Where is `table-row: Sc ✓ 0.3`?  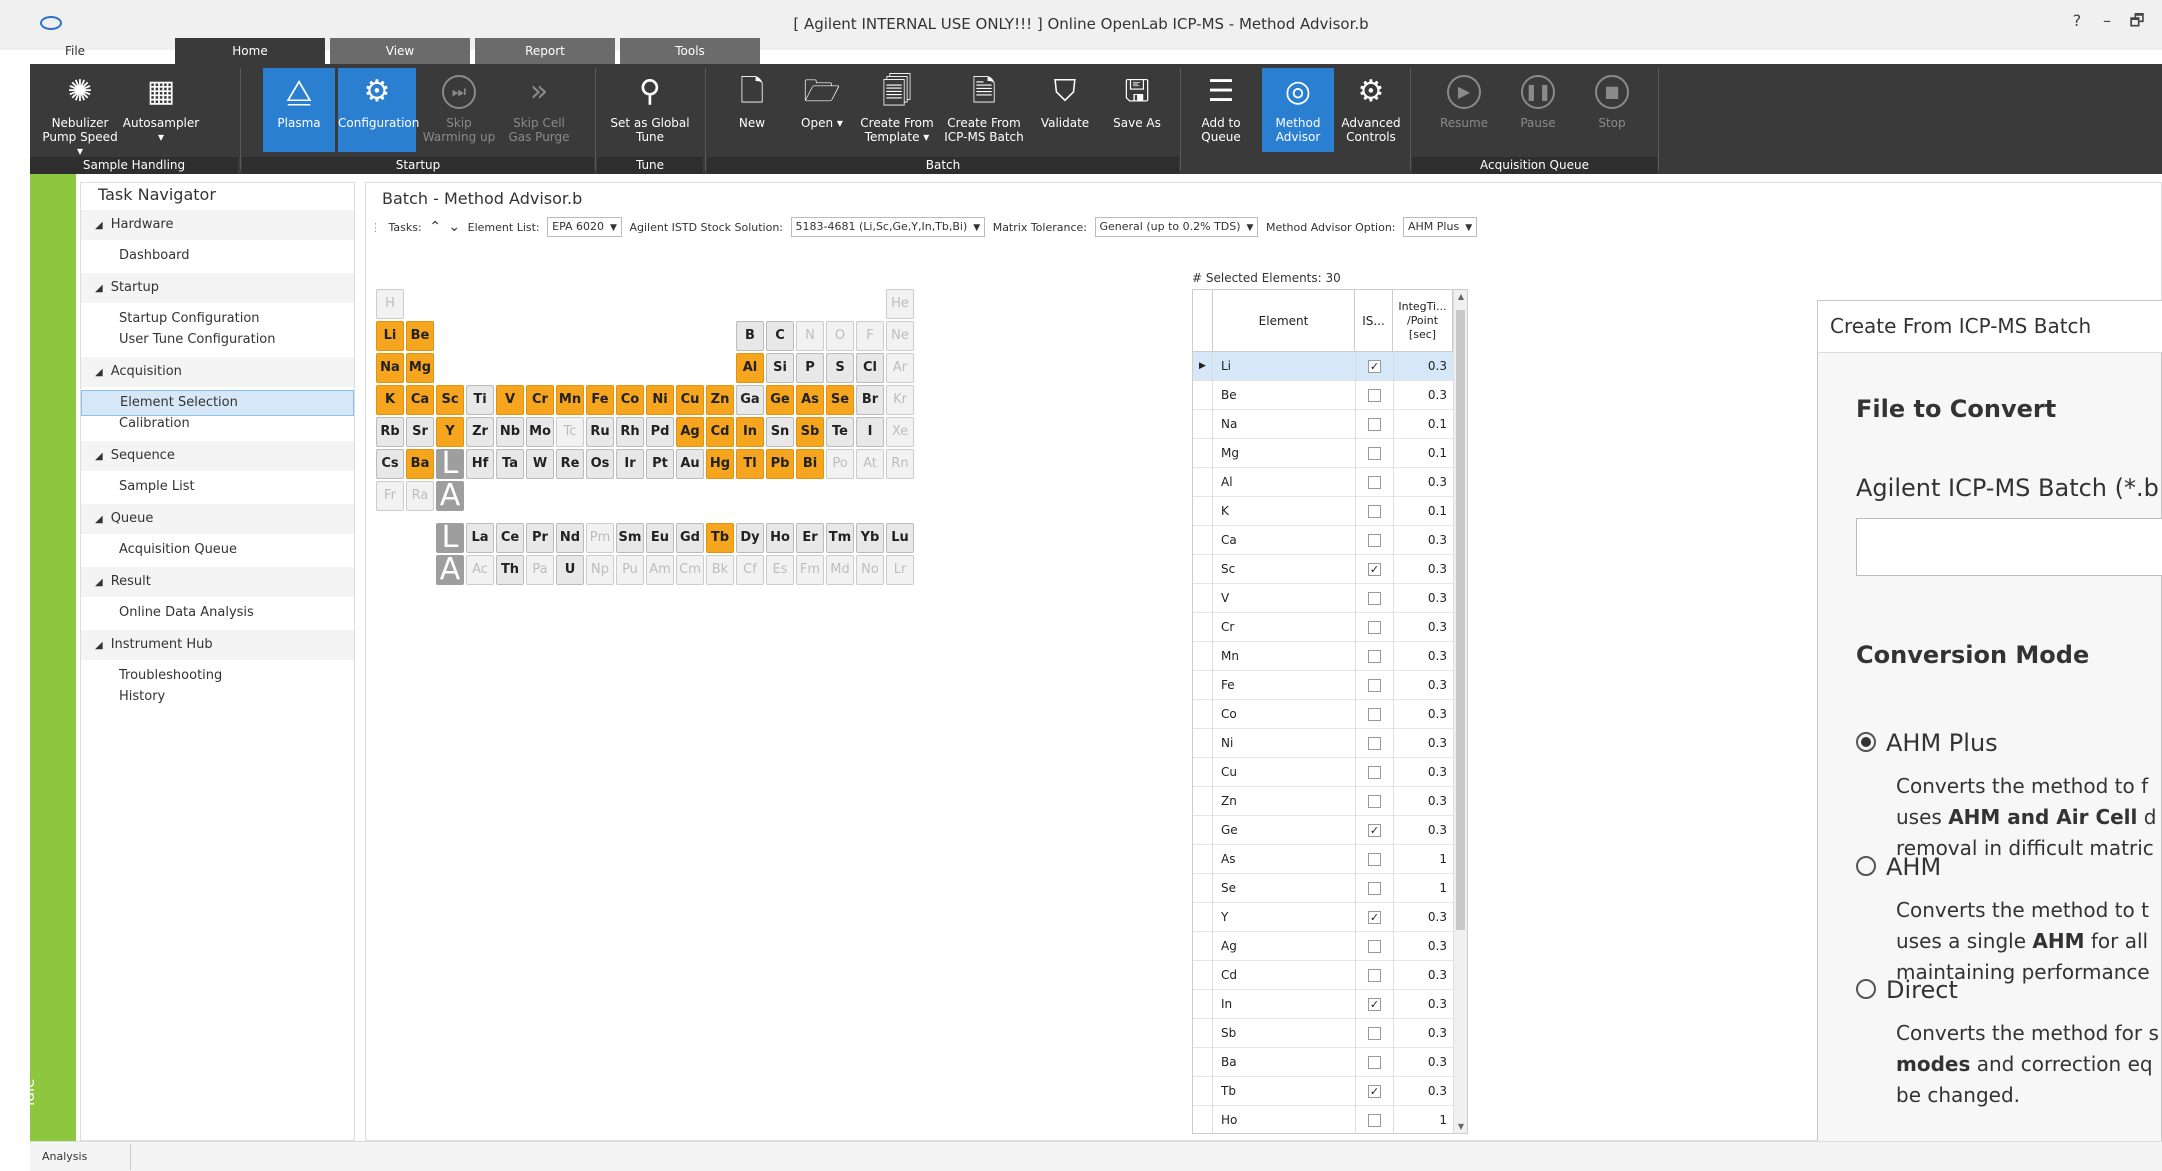 table-row: Sc ✓ 0.3 is located at coordinates (1323, 569).